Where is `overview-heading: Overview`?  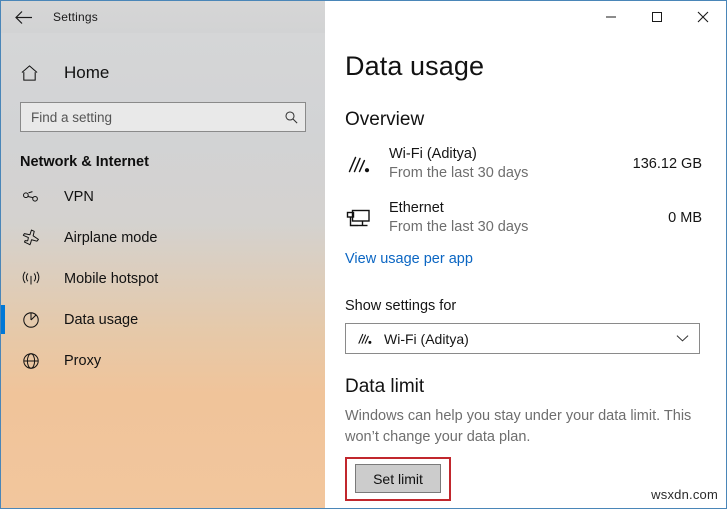
overview-heading: Overview is located at coordinates (385, 119).